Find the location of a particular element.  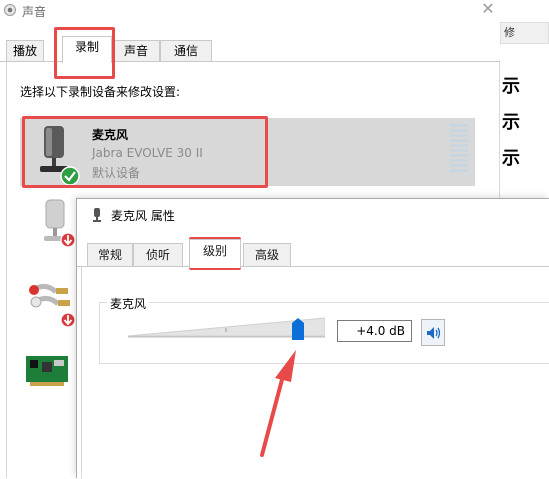

group-label: 麦克风 is located at coordinates (128, 303).